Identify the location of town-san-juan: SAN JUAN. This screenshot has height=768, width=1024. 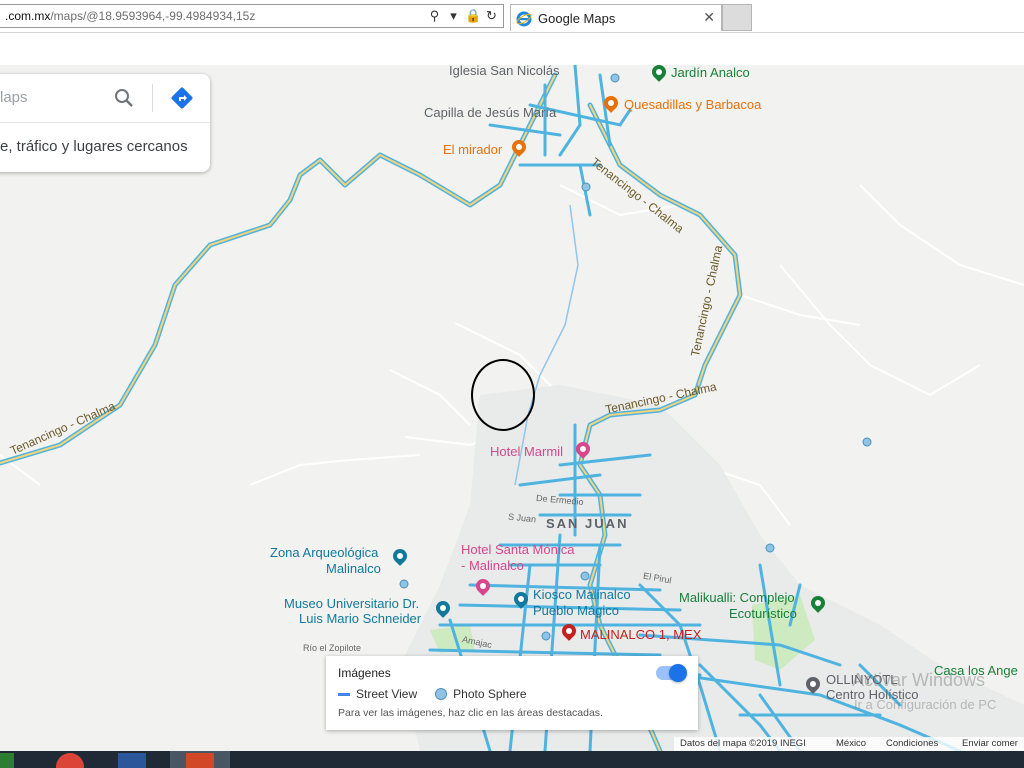
(587, 523).